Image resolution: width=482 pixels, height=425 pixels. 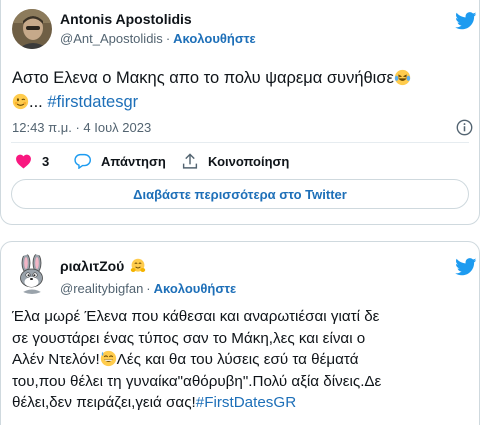 What do you see at coordinates (237, 359) in the screenshot?
I see `tweet-text-line: Λές και θα του λύσεις εσύ τα θέματά` at bounding box center [237, 359].